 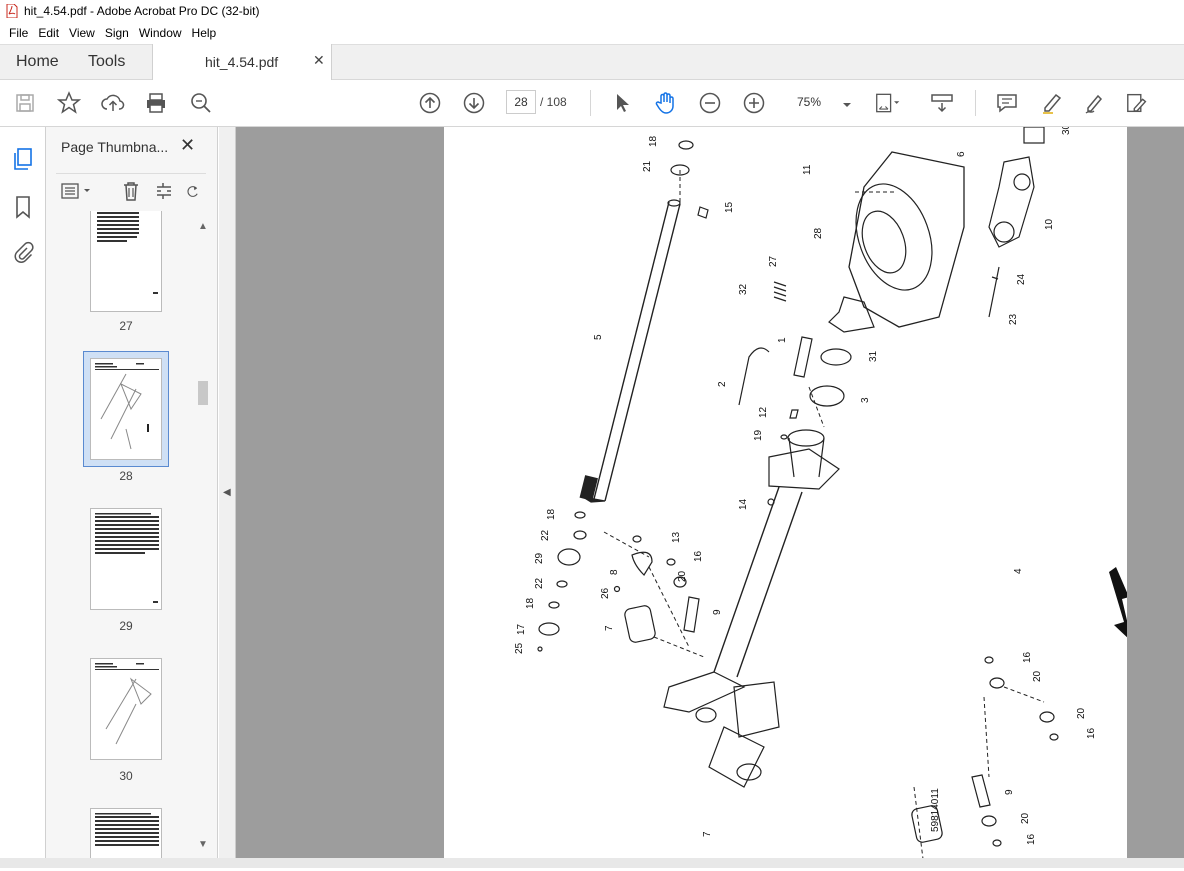 I want to click on rotate-page-icon, so click(x=193, y=191).